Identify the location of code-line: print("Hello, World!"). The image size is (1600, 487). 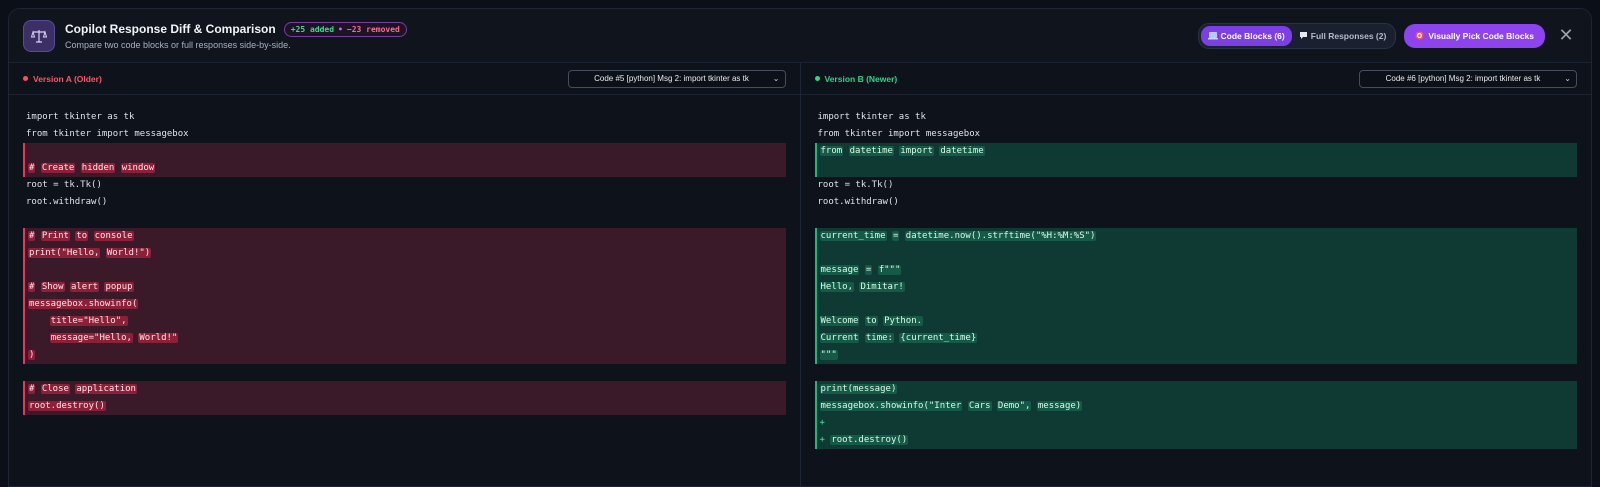
(404, 253).